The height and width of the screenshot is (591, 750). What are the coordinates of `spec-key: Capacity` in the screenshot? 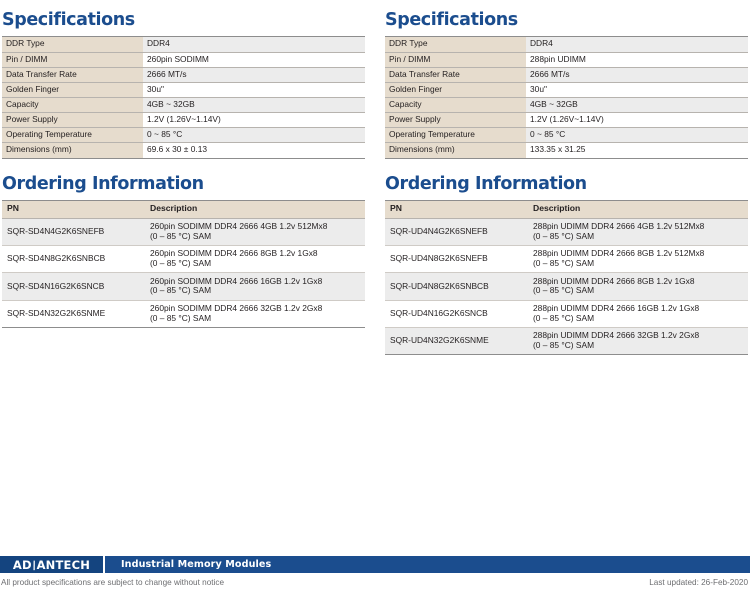 It's located at (72, 105).